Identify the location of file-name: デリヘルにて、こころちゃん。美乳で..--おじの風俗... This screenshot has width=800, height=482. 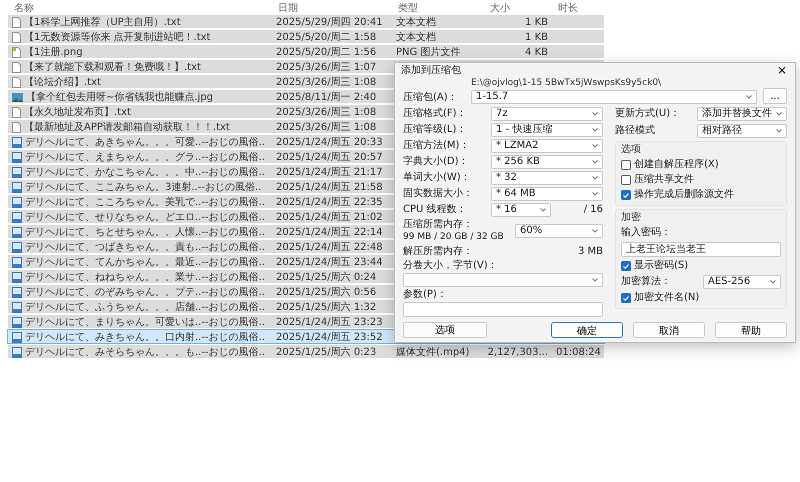
(145, 202).